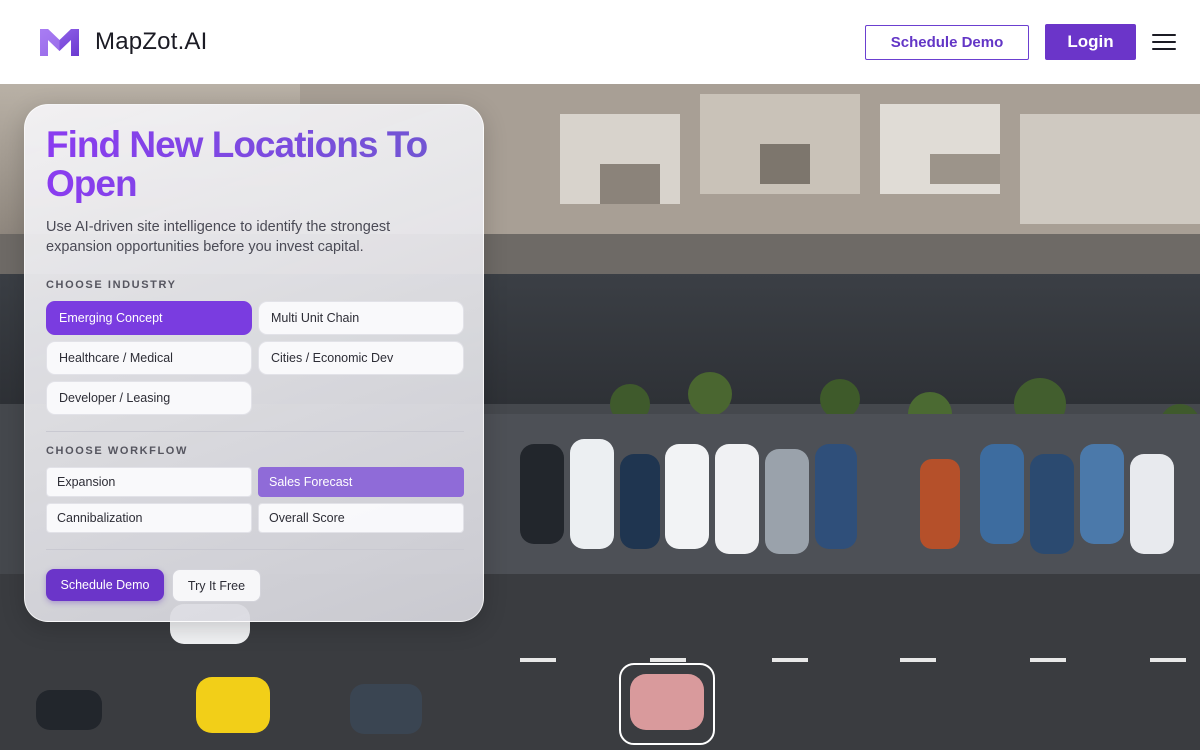  What do you see at coordinates (149, 358) in the screenshot?
I see `industry-option-healthcare-medical: Healthcare / Medical` at bounding box center [149, 358].